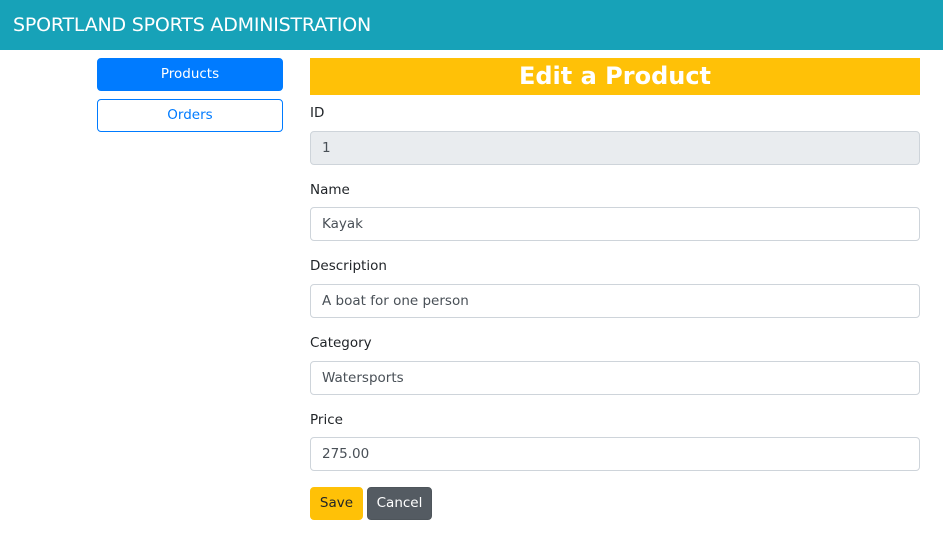 The image size is (943, 544). Describe the element at coordinates (336, 503) in the screenshot. I see `save-button: Save` at that location.